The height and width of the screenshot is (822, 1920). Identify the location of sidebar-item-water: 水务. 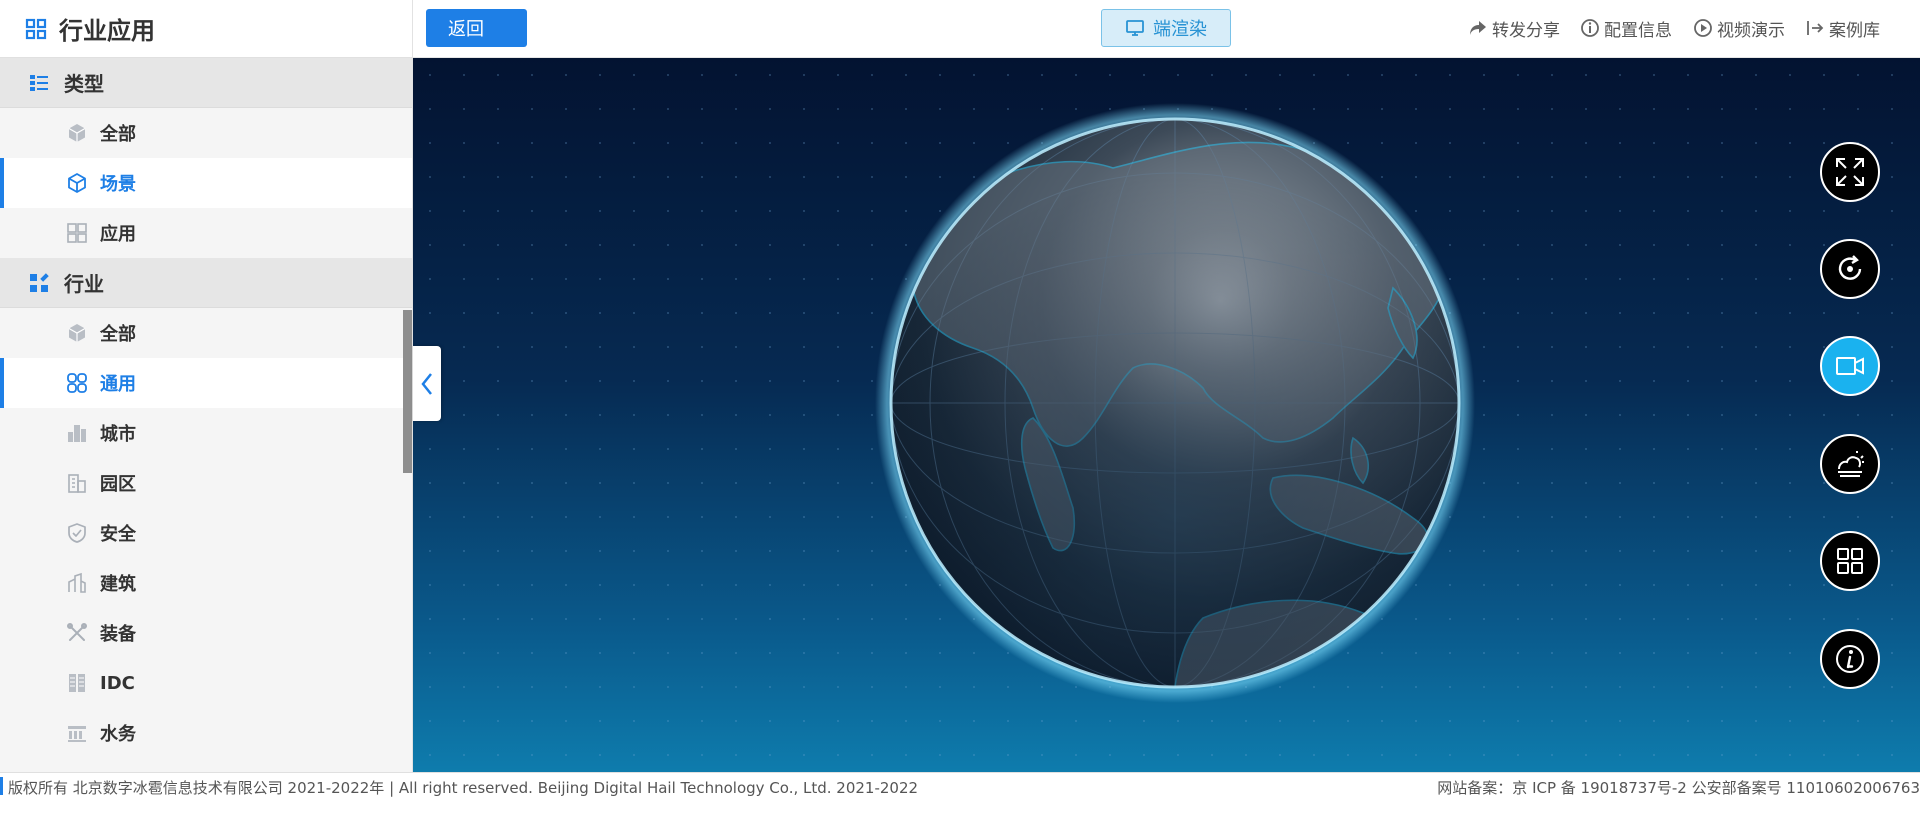
(206, 733).